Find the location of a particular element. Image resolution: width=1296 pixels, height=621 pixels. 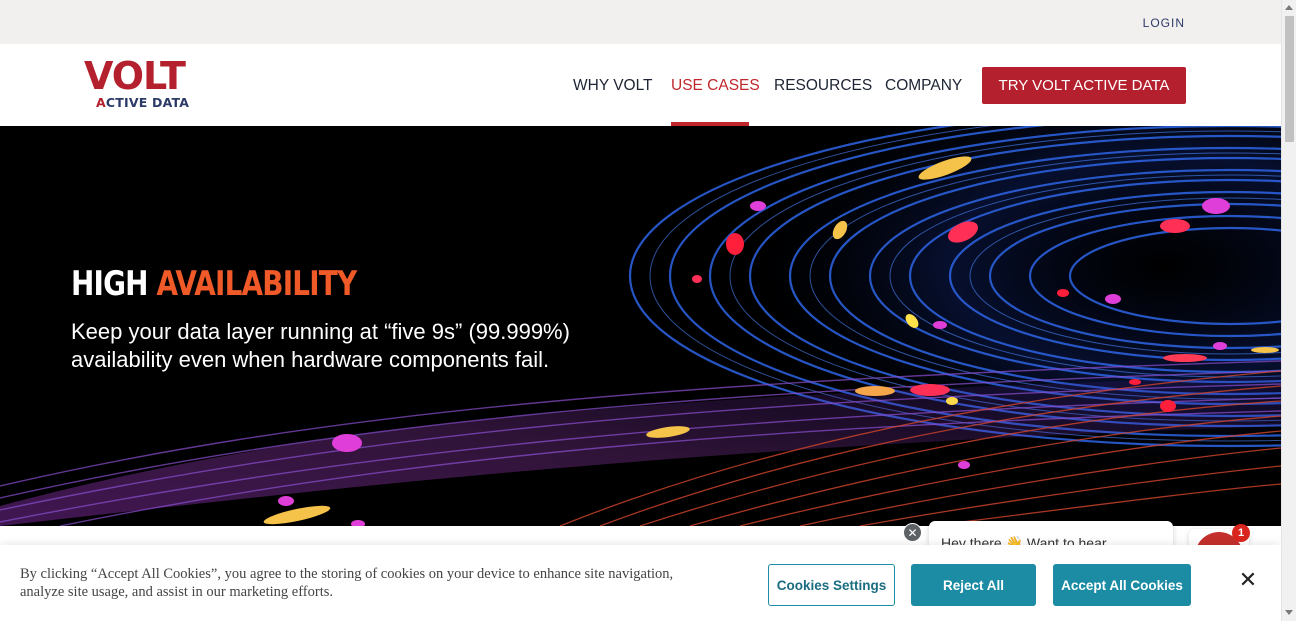

close-icon: ✕ is located at coordinates (1248, 581).